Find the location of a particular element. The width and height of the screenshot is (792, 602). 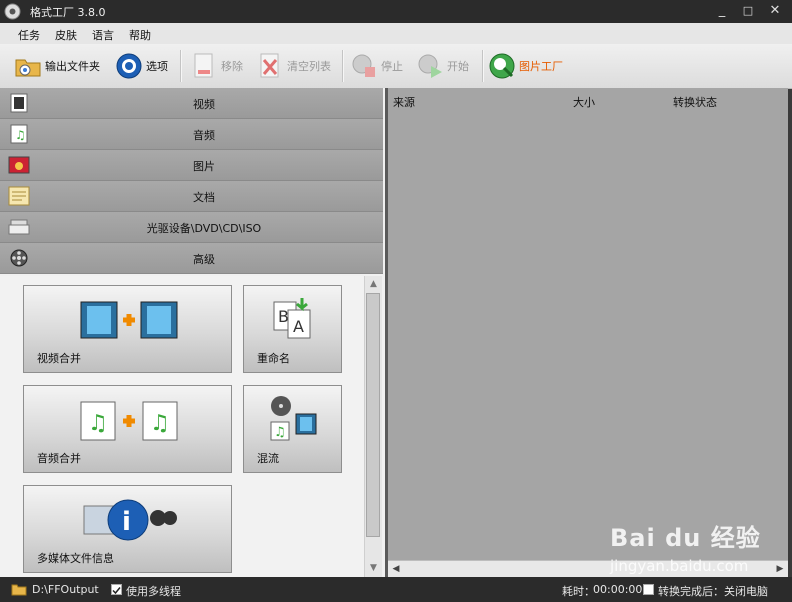

media-info-tile: i 多媒体文件信息 is located at coordinates (127, 529).